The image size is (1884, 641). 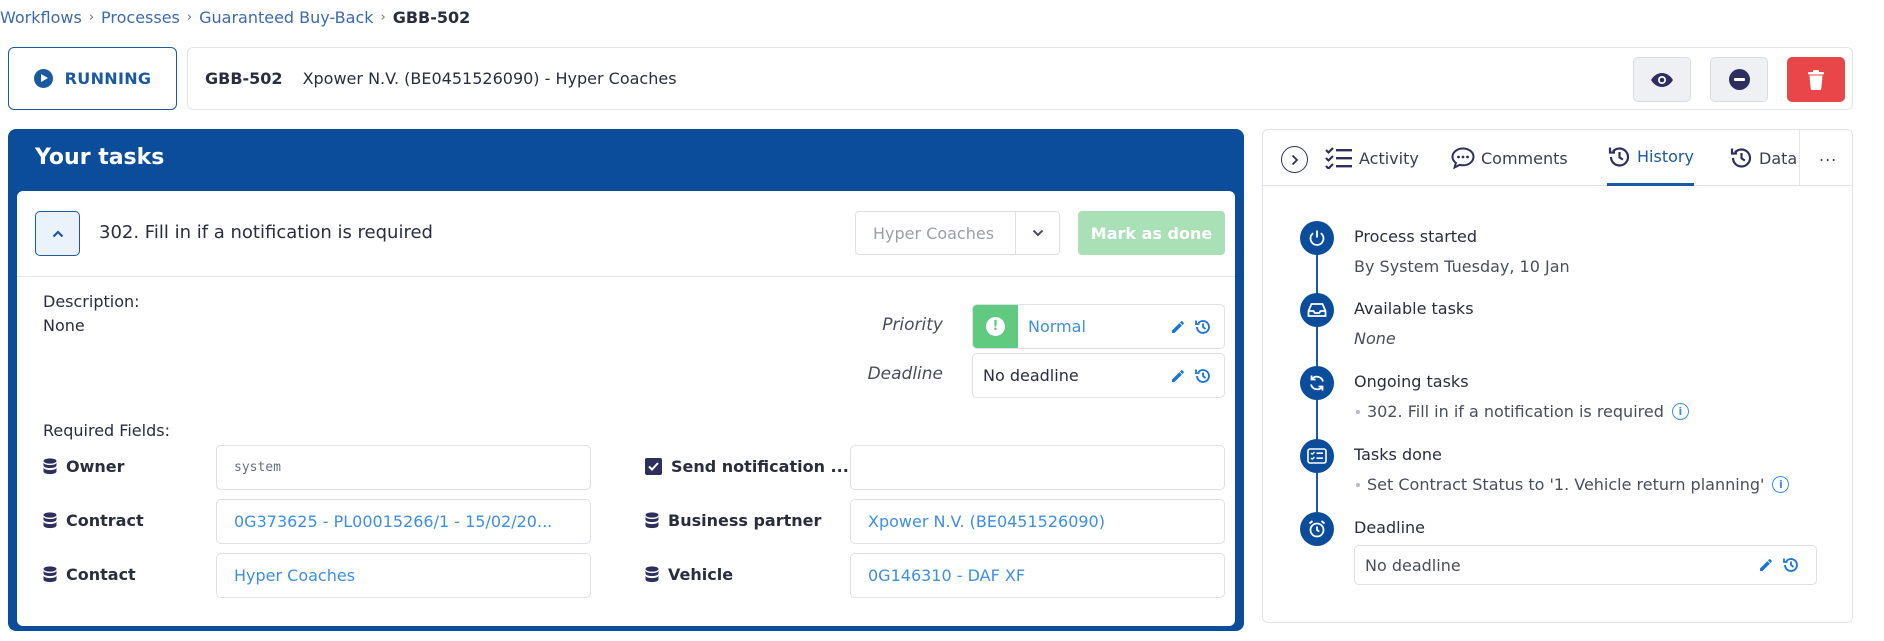 I want to click on vehicle-field: 0G146310 - DAF XF, so click(x=1037, y=575).